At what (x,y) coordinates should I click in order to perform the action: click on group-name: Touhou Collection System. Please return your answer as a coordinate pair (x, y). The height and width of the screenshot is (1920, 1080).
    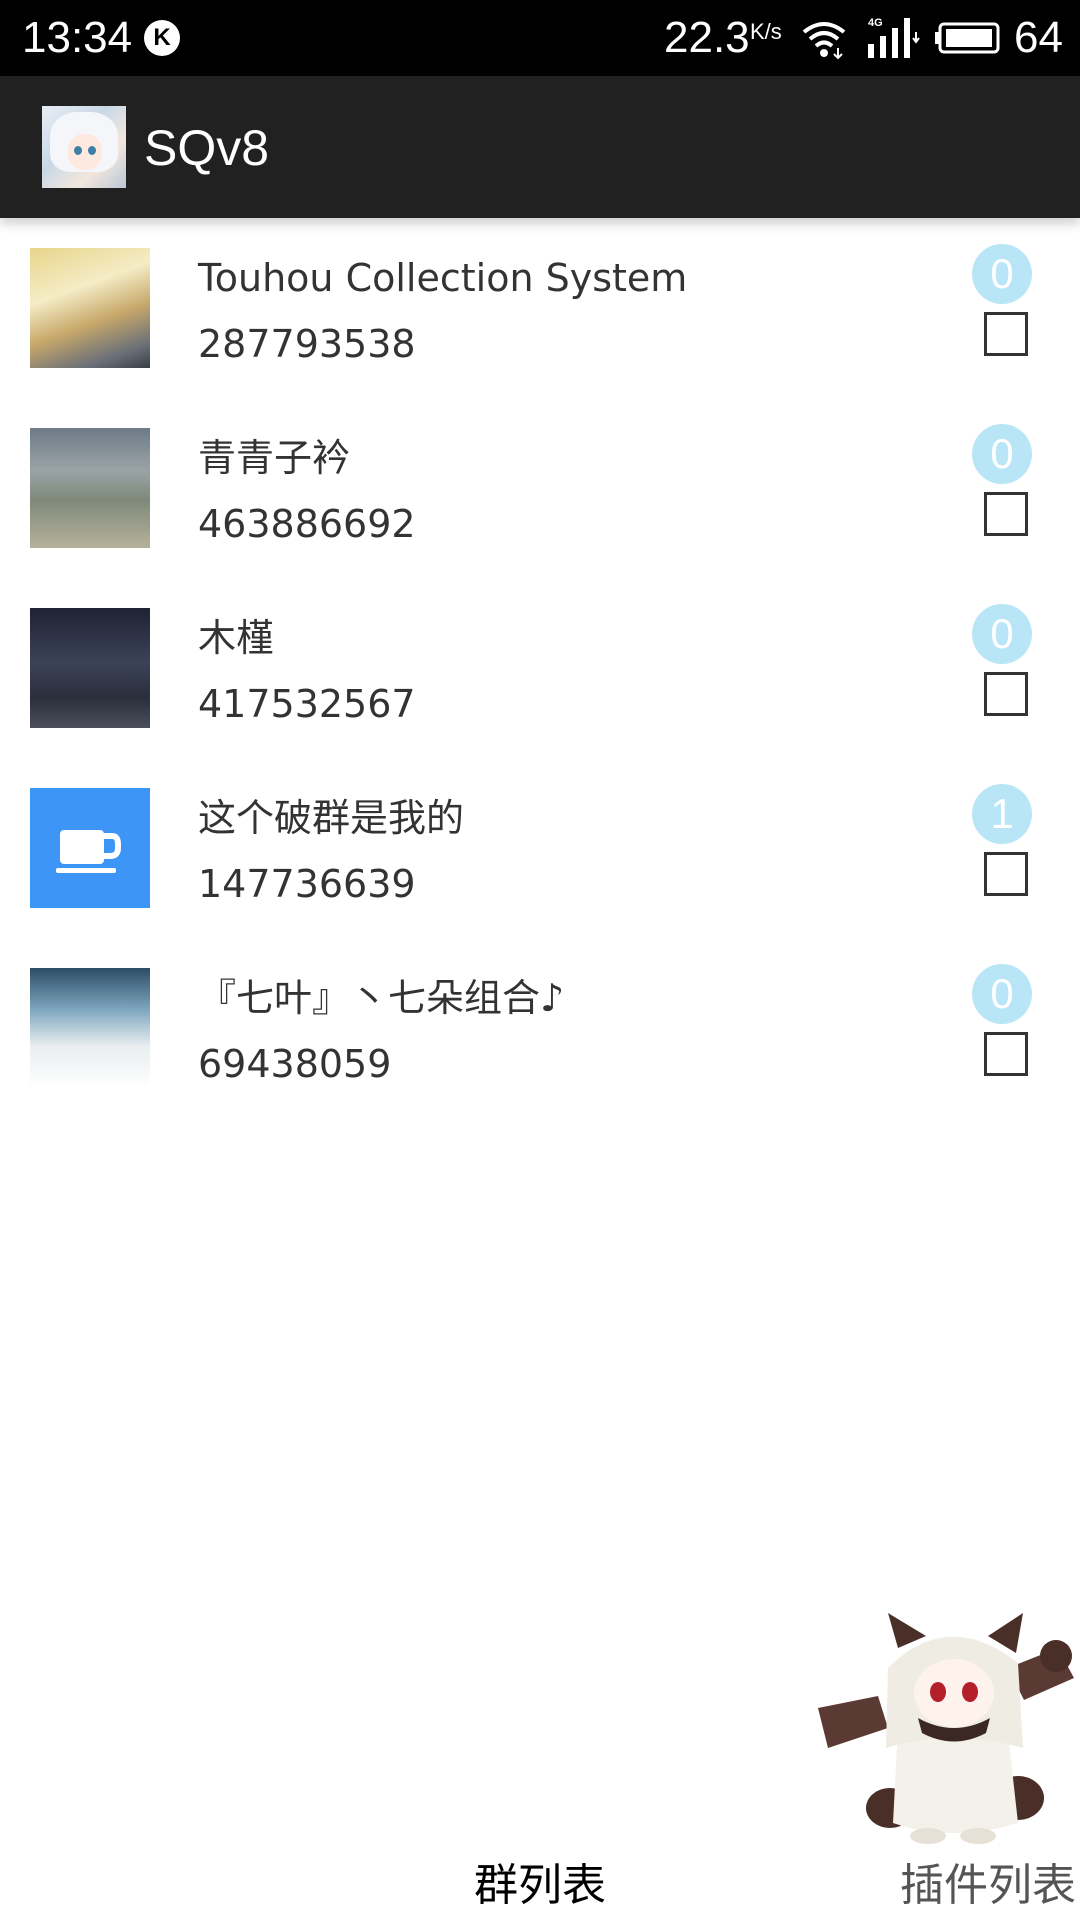
    Looking at the image, I should click on (443, 278).